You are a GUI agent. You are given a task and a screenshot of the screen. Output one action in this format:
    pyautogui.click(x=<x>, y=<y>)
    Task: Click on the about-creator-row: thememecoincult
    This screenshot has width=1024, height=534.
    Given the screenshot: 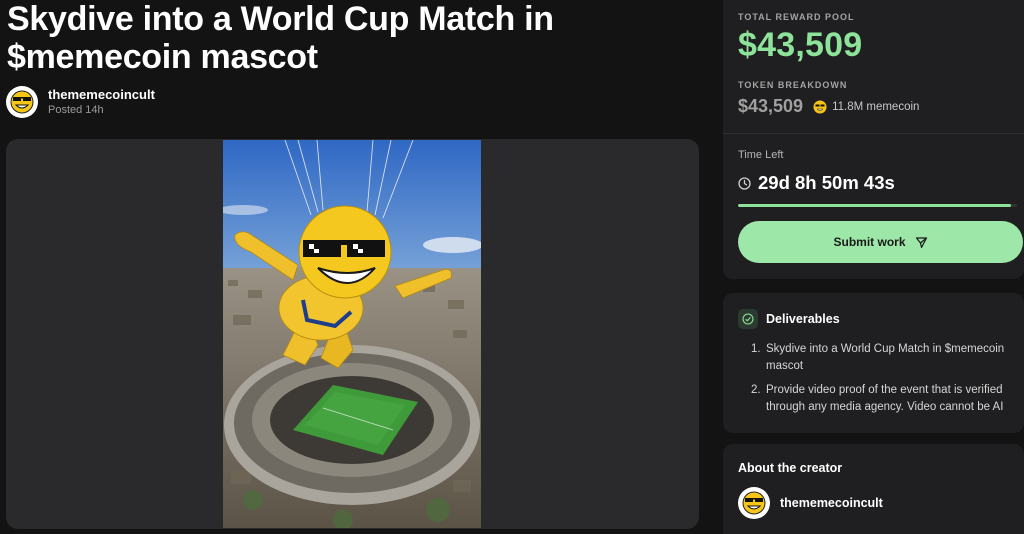 What is the action you would take?
    pyautogui.click(x=810, y=503)
    